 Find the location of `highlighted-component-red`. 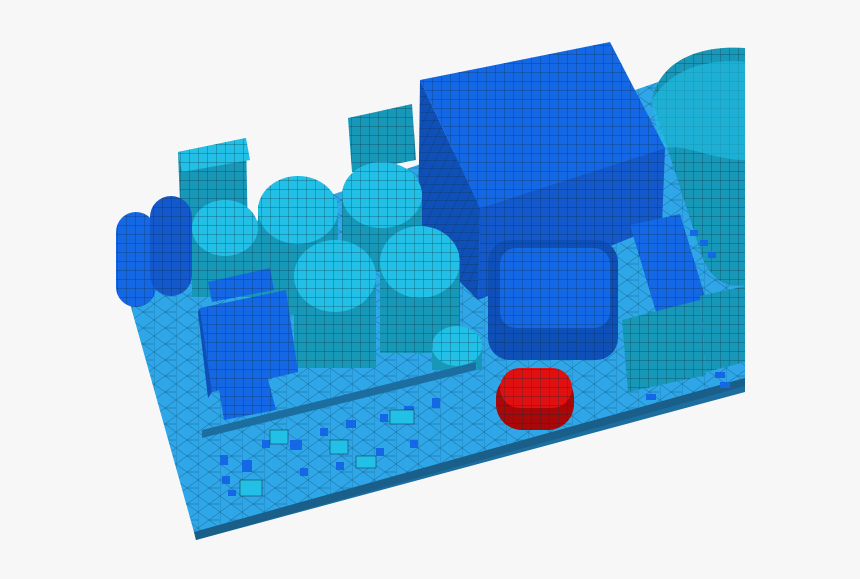

highlighted-component-red is located at coordinates (535, 399).